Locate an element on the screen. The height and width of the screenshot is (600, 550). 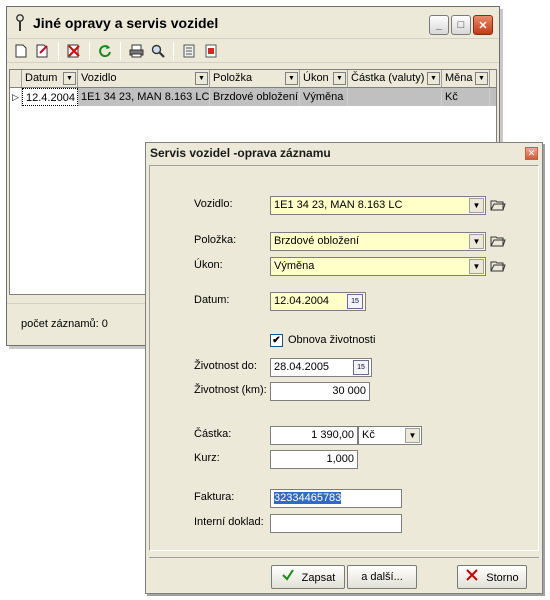
obnova-checkbox: ✔ is located at coordinates (276, 340).